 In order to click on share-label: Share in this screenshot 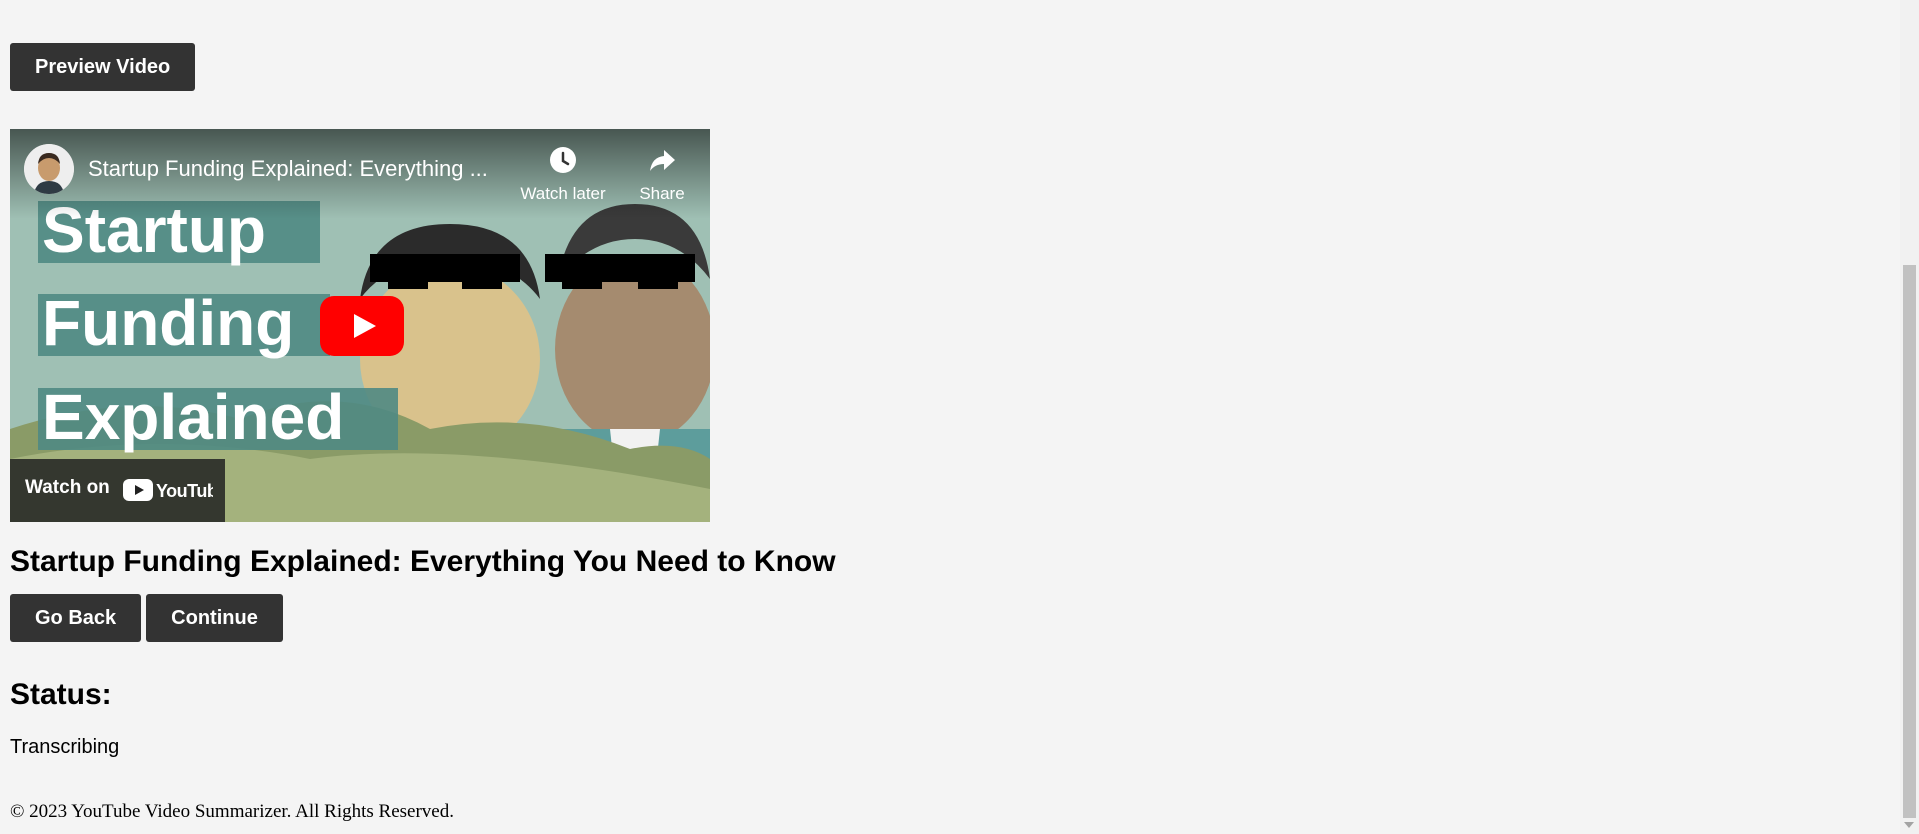, I will do `click(662, 193)`.